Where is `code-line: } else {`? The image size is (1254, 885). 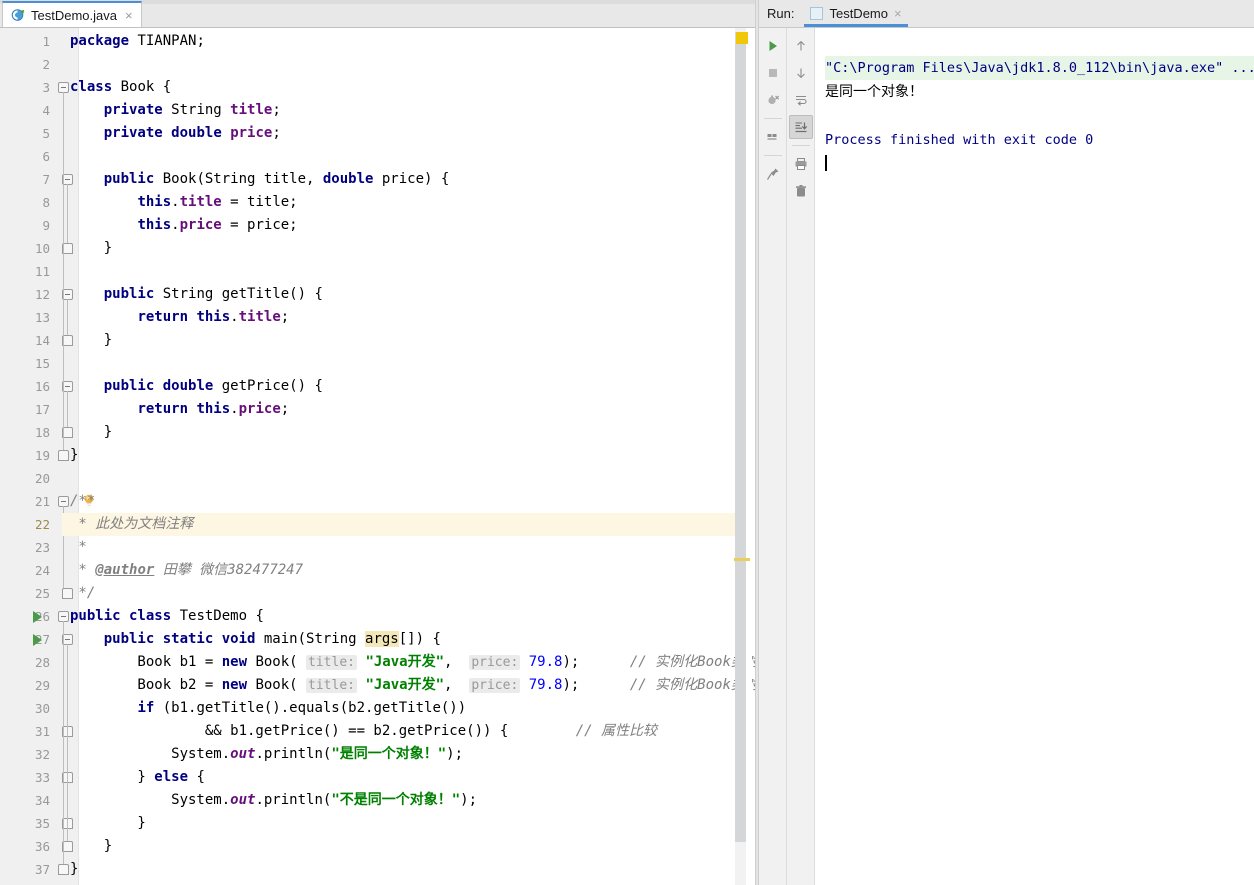 code-line: } else { is located at coordinates (398, 777).